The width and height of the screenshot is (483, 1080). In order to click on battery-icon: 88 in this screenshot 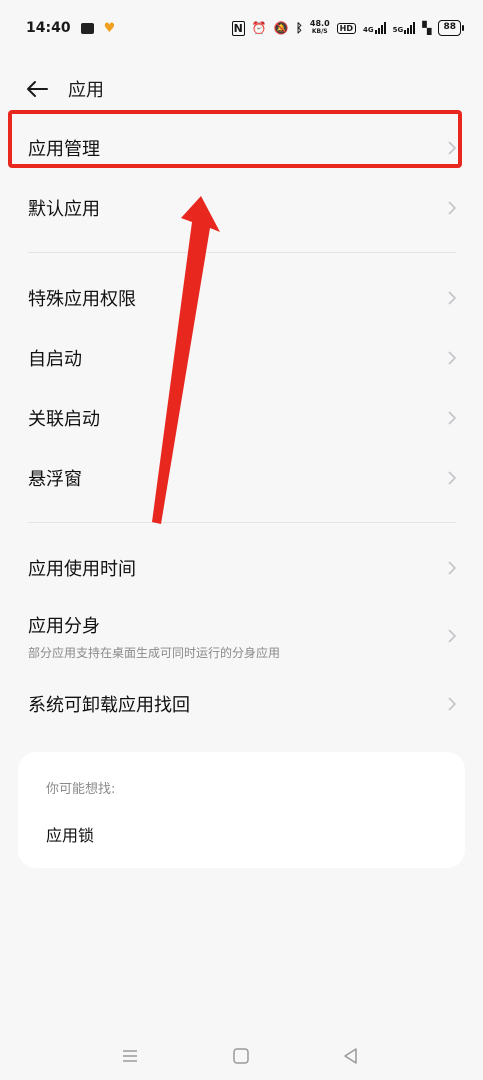, I will do `click(451, 28)`.